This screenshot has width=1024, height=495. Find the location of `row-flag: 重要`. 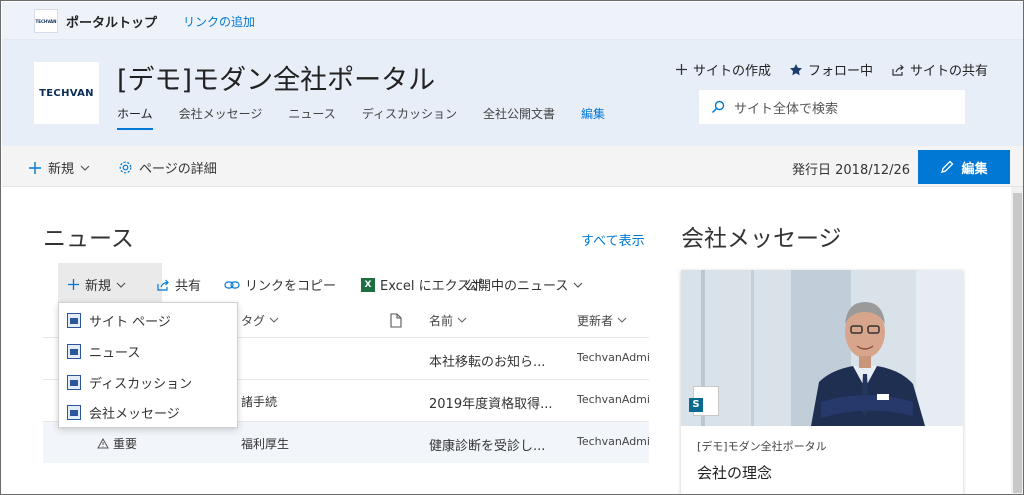

row-flag: 重要 is located at coordinates (117, 443).